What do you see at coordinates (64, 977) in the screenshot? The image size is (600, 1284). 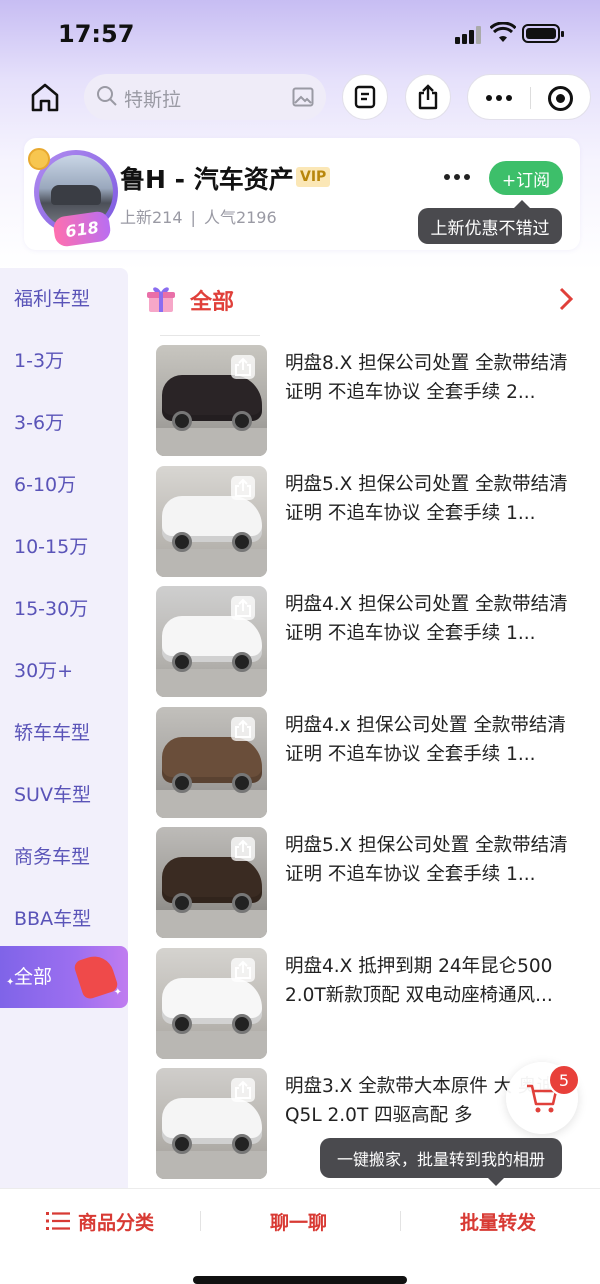 I see `sidebar-item-all: 全部 ✦ ✦` at bounding box center [64, 977].